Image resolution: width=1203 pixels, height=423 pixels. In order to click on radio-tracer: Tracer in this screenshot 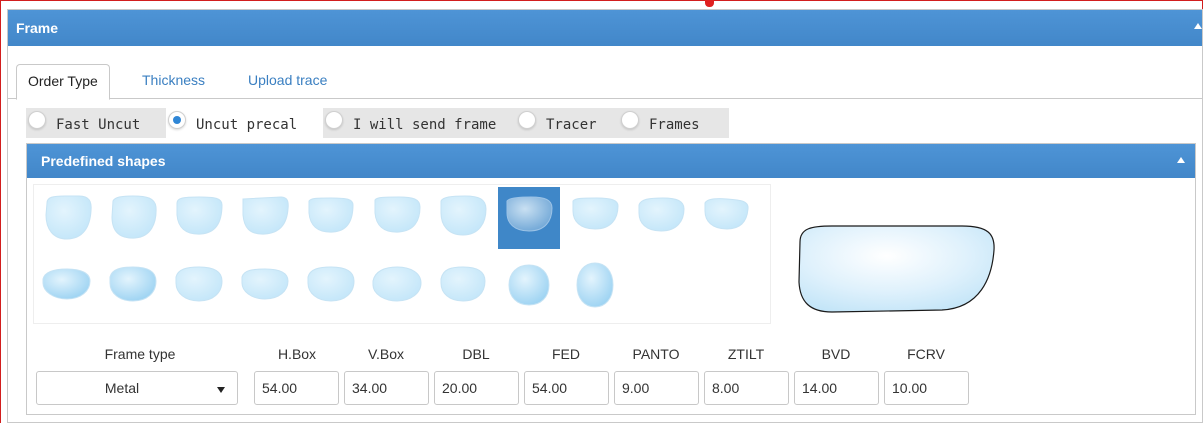, I will do `click(567, 123)`.